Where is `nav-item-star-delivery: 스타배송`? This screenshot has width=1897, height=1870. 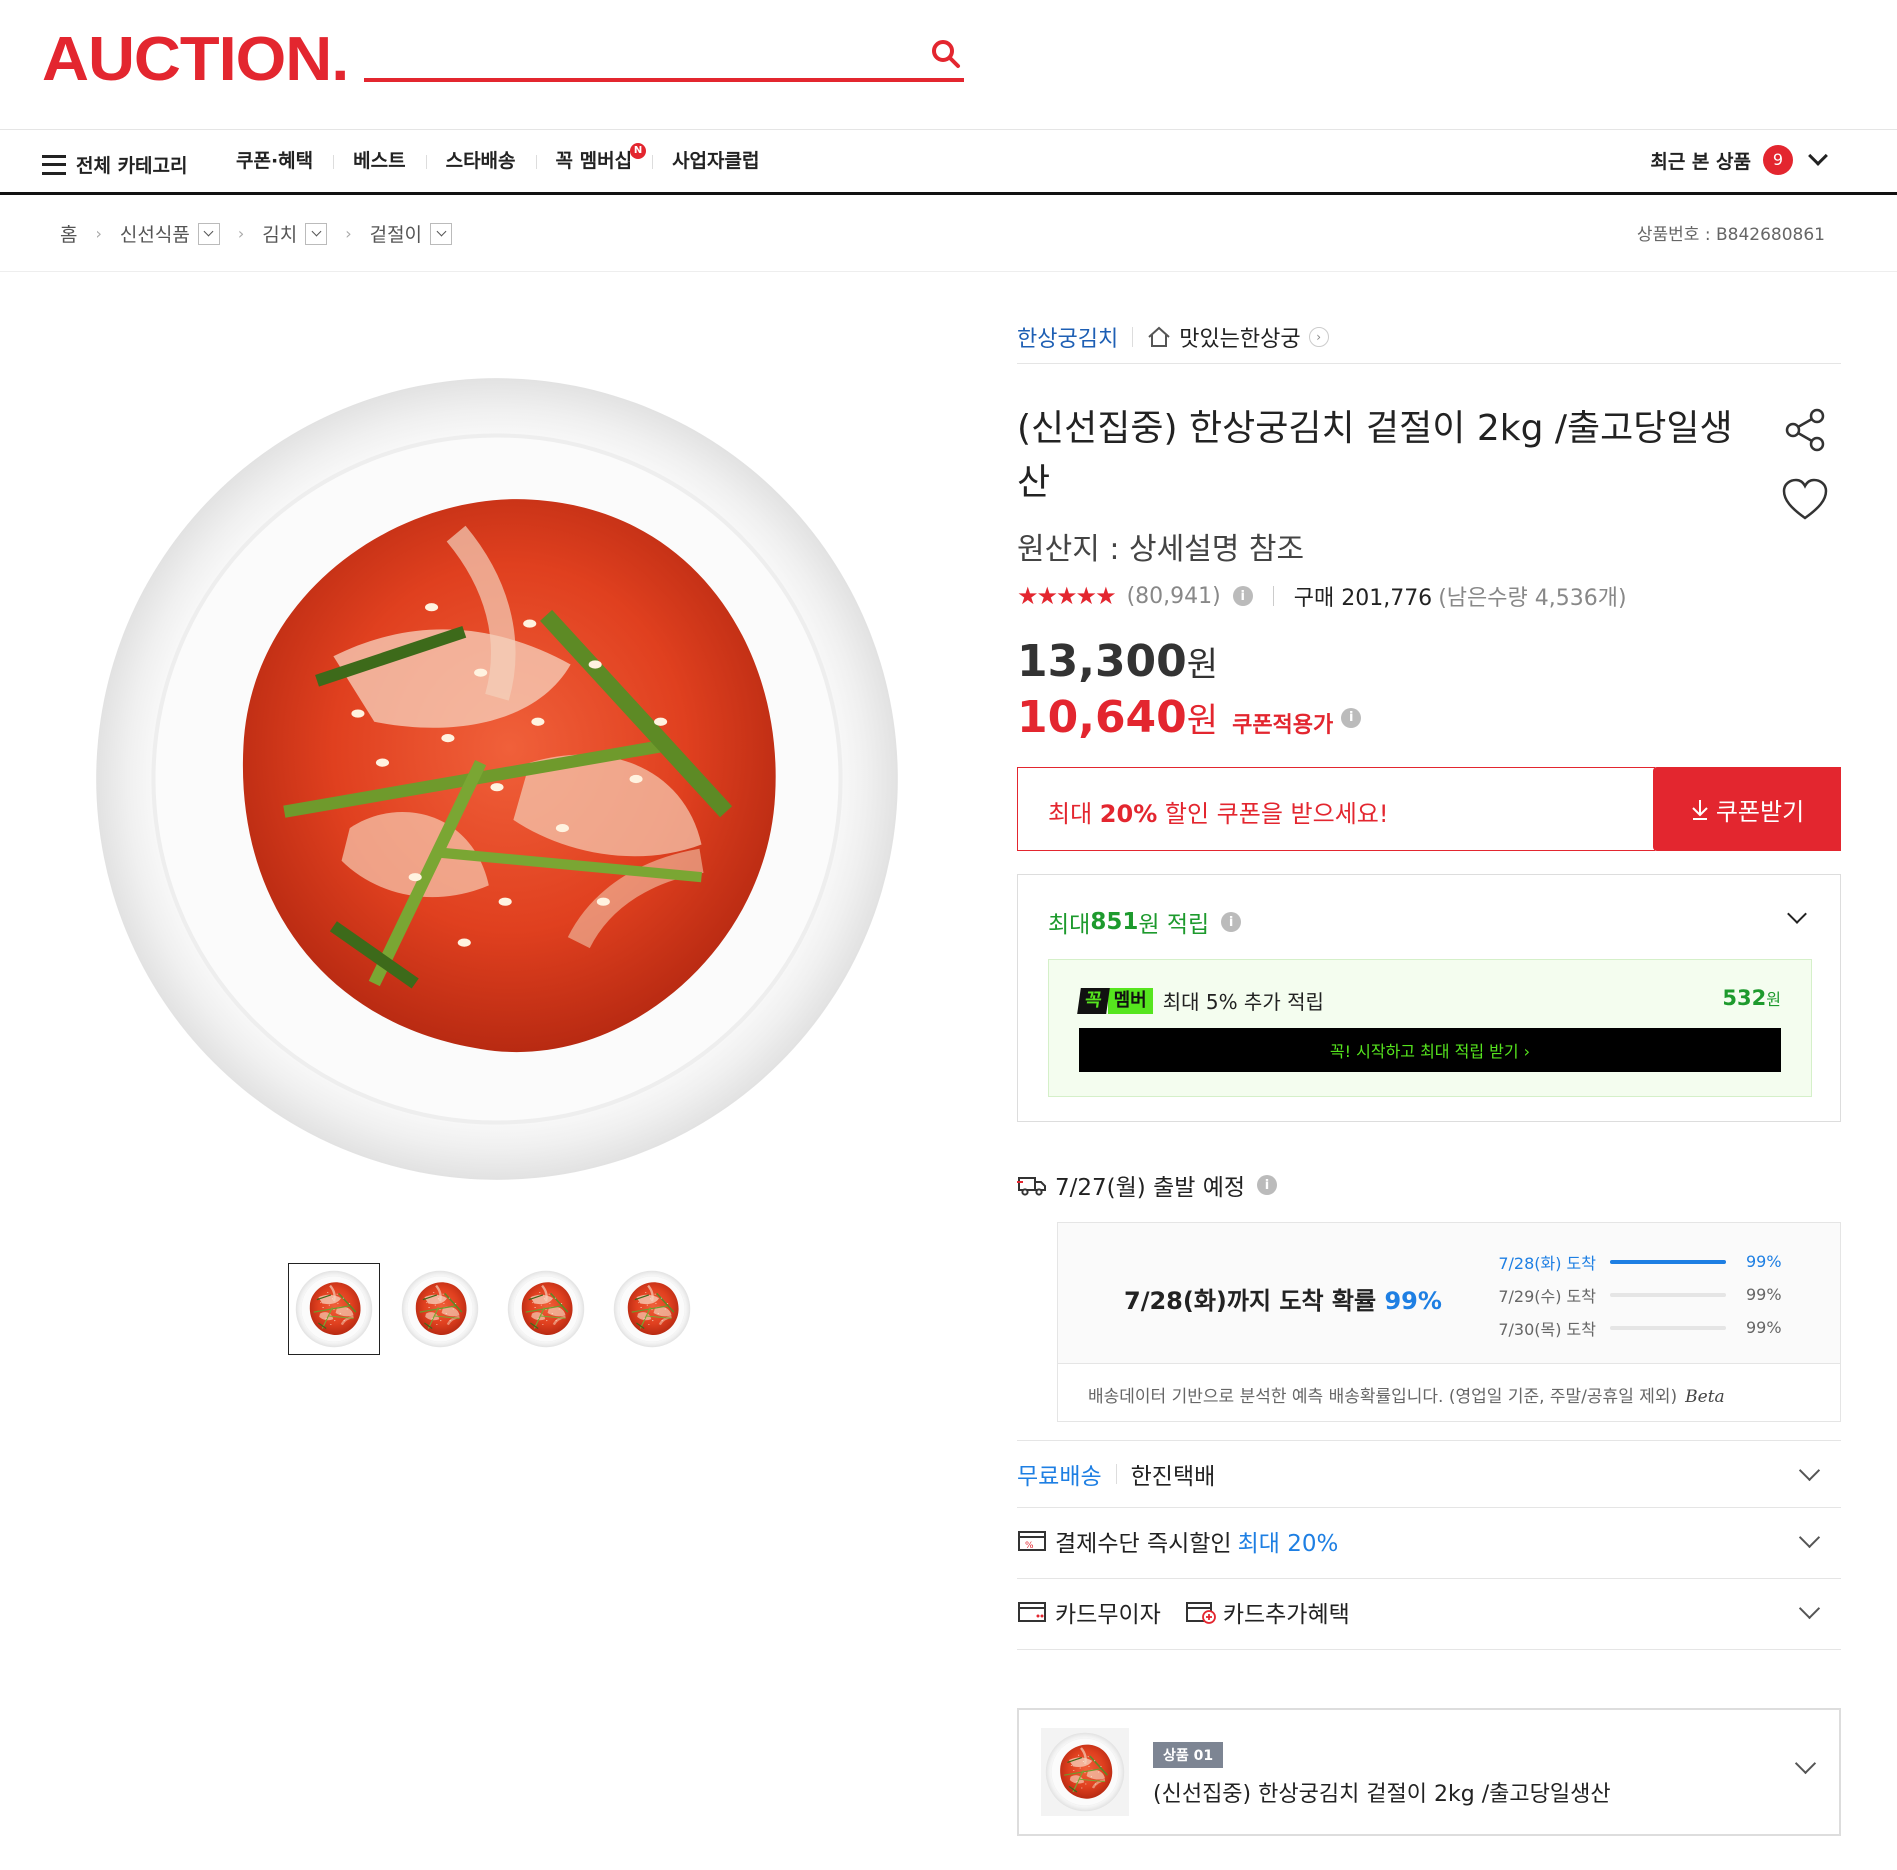 nav-item-star-delivery: 스타배송 is located at coordinates (480, 161).